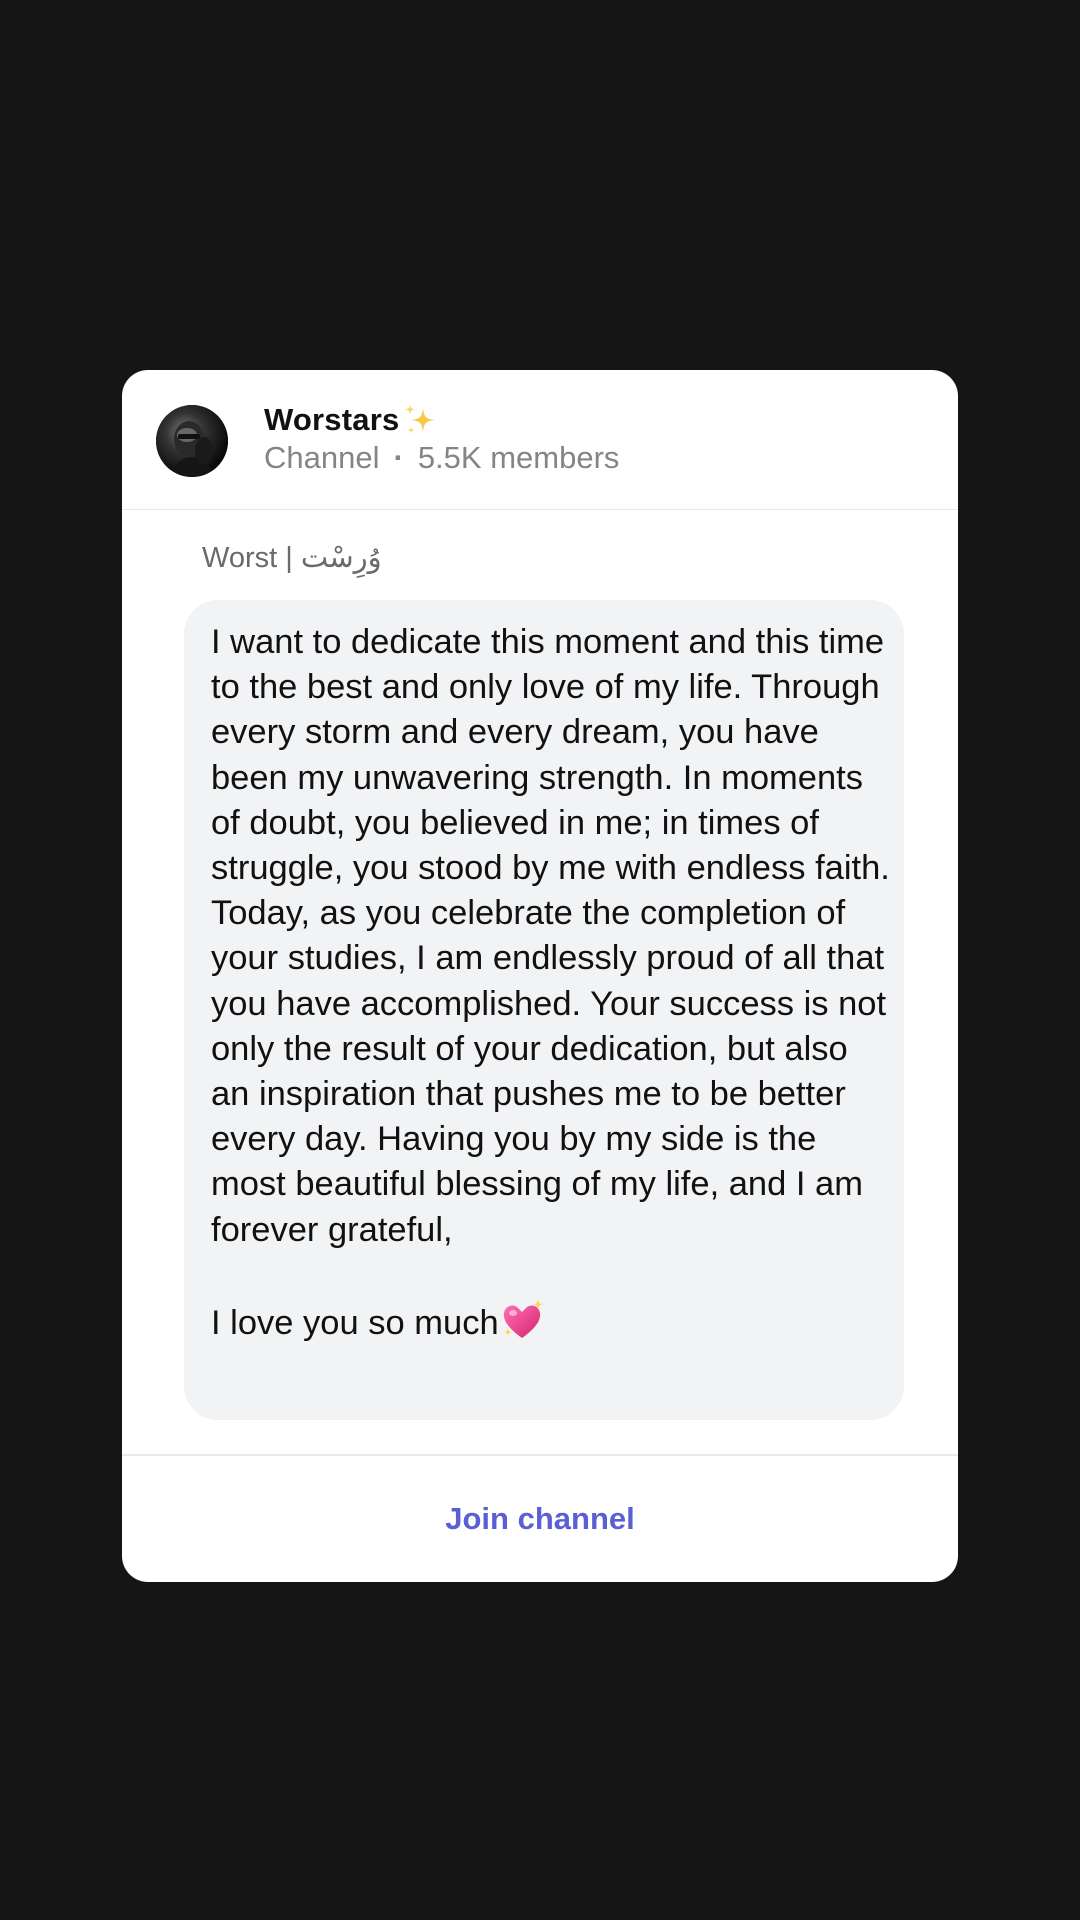 This screenshot has height=1920, width=1080. What do you see at coordinates (518, 457) in the screenshot?
I see `member-count: 5.5K members` at bounding box center [518, 457].